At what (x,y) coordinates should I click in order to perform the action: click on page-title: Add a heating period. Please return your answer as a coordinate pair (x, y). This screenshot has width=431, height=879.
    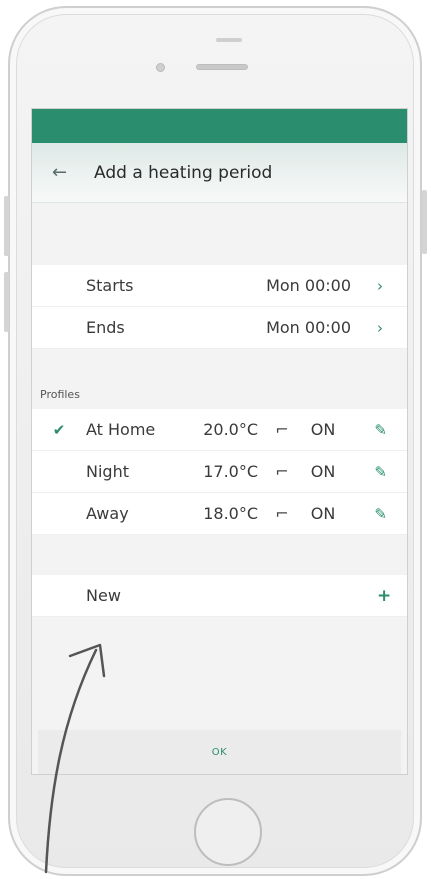
    Looking at the image, I should click on (183, 172).